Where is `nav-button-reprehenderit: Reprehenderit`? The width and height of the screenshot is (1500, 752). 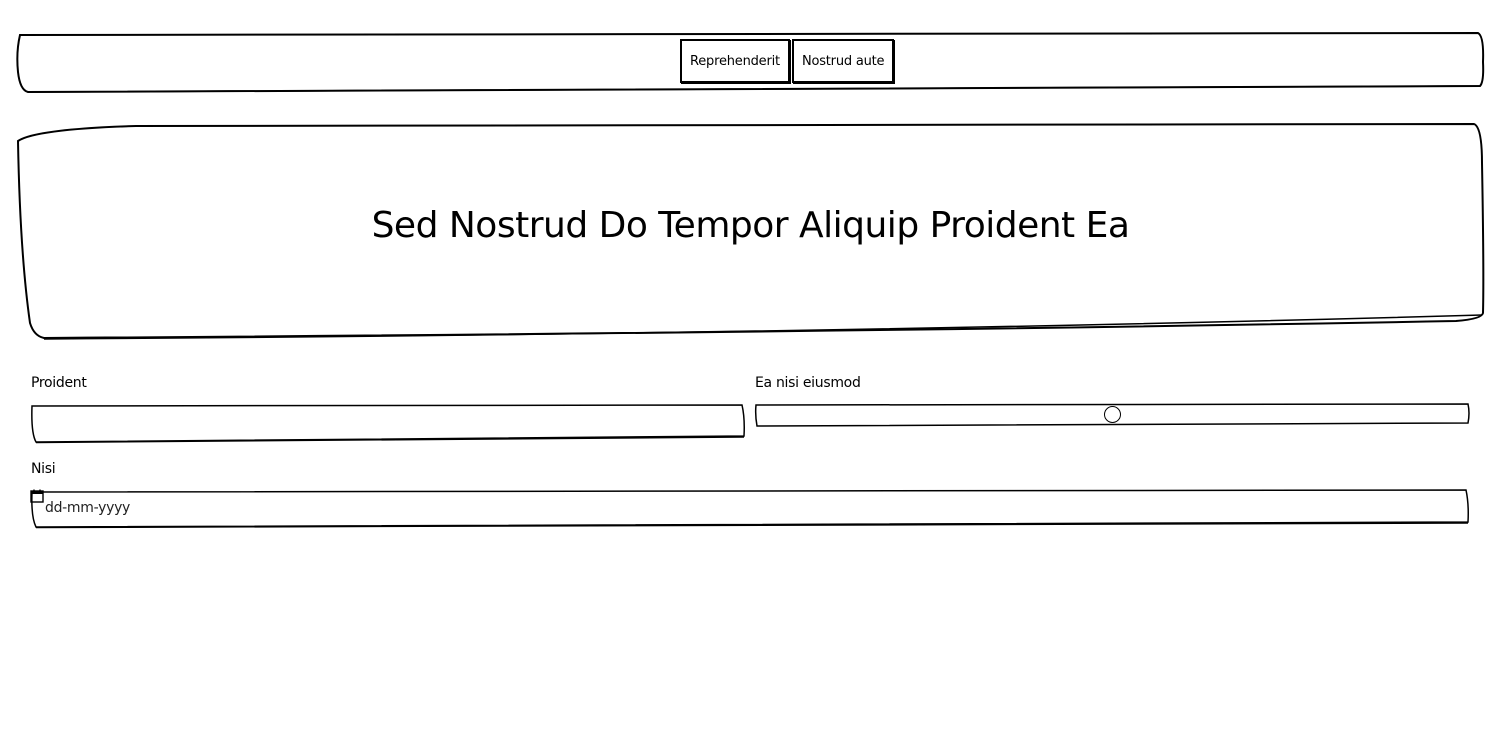 nav-button-reprehenderit: Reprehenderit is located at coordinates (735, 61).